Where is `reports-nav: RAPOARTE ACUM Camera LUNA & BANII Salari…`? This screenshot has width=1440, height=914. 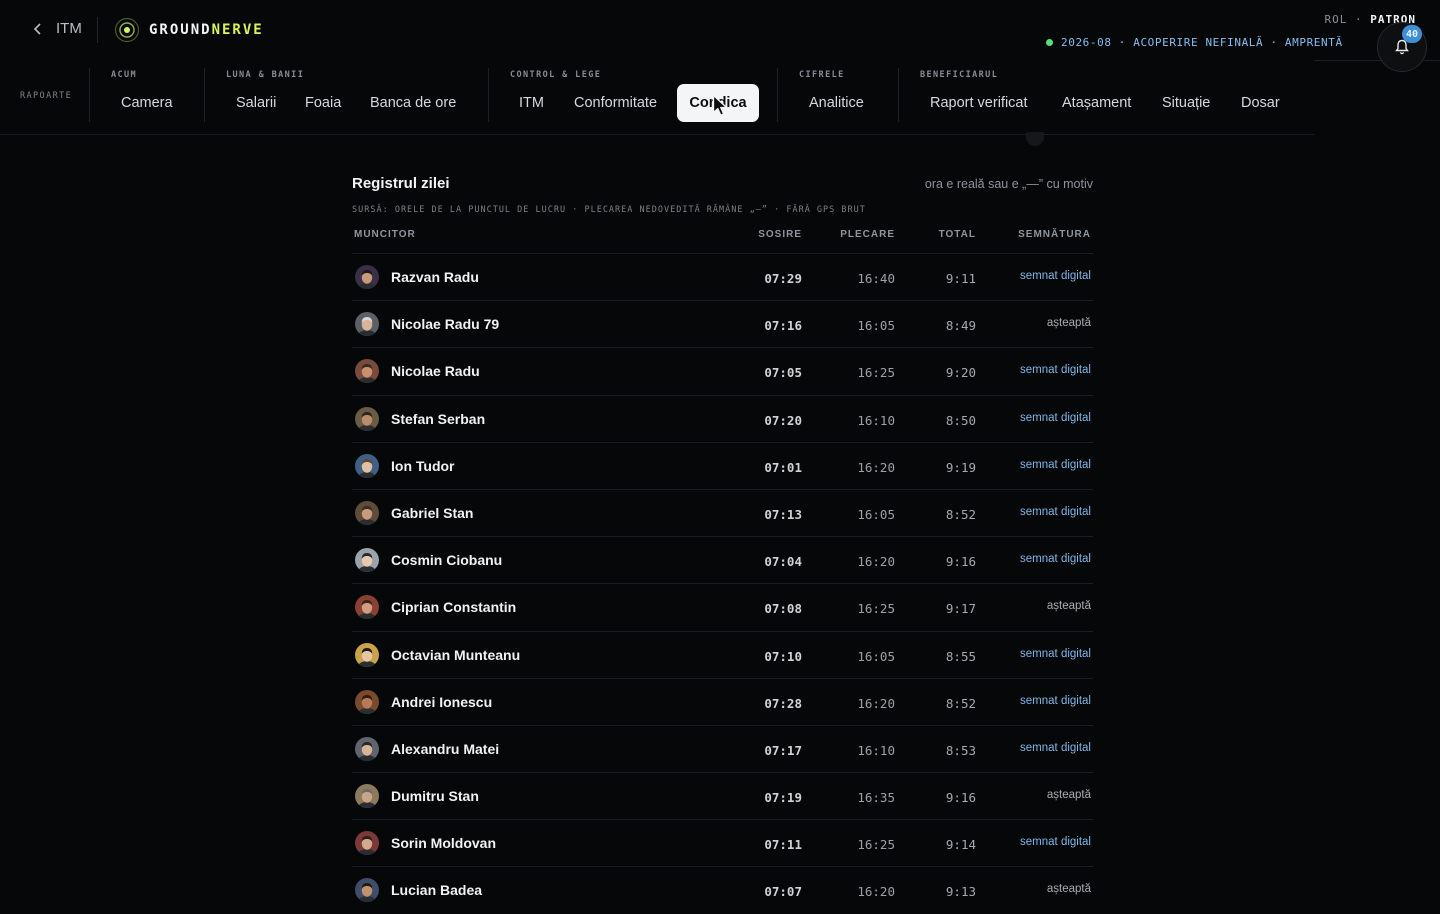
reports-nav: RAPOARTE ACUM Camera LUNA & BANII Salari… is located at coordinates (657, 97).